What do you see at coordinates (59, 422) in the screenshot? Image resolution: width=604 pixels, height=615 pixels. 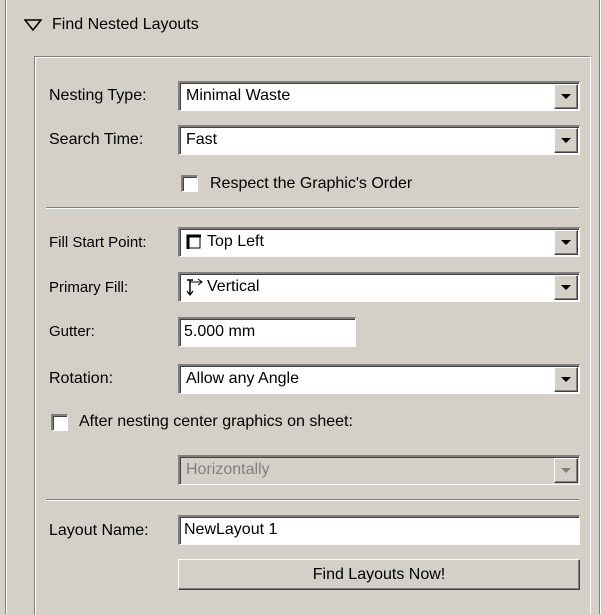 I see `center-graphics-checkbox` at bounding box center [59, 422].